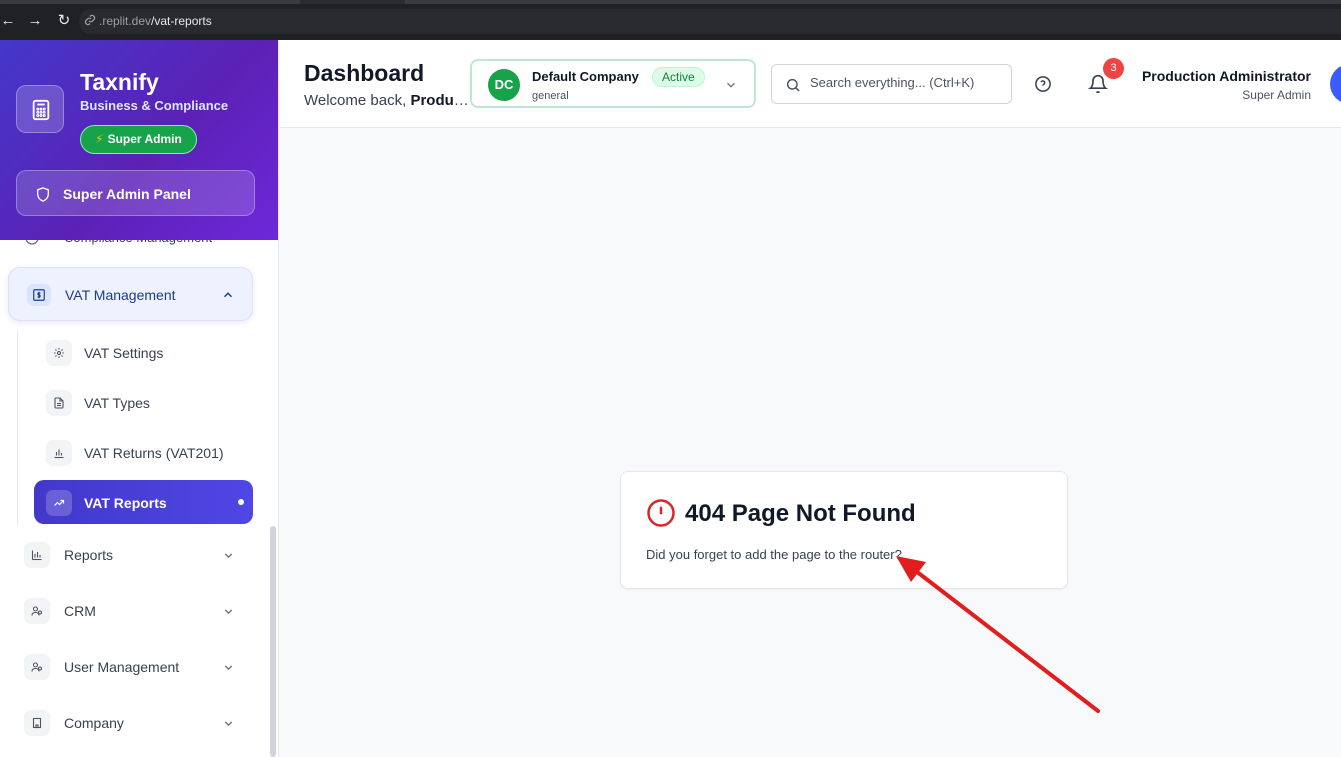 This screenshot has width=1341, height=757. I want to click on page-title: Dashboard, so click(364, 73).